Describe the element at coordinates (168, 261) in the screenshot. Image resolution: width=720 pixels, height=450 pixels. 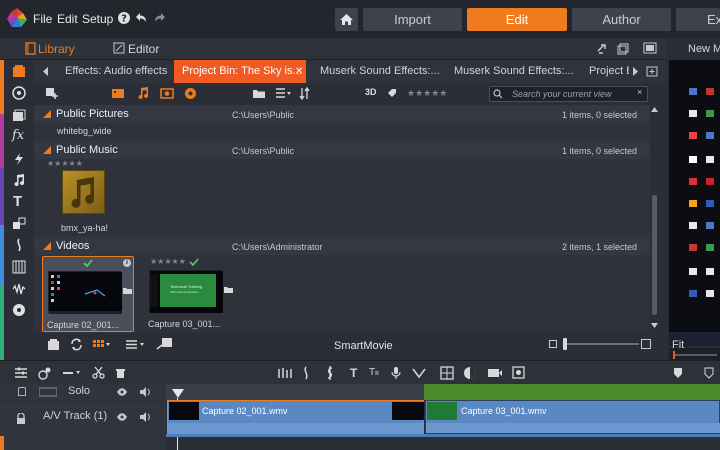
I see `rating-stars: ★★★★★` at that location.